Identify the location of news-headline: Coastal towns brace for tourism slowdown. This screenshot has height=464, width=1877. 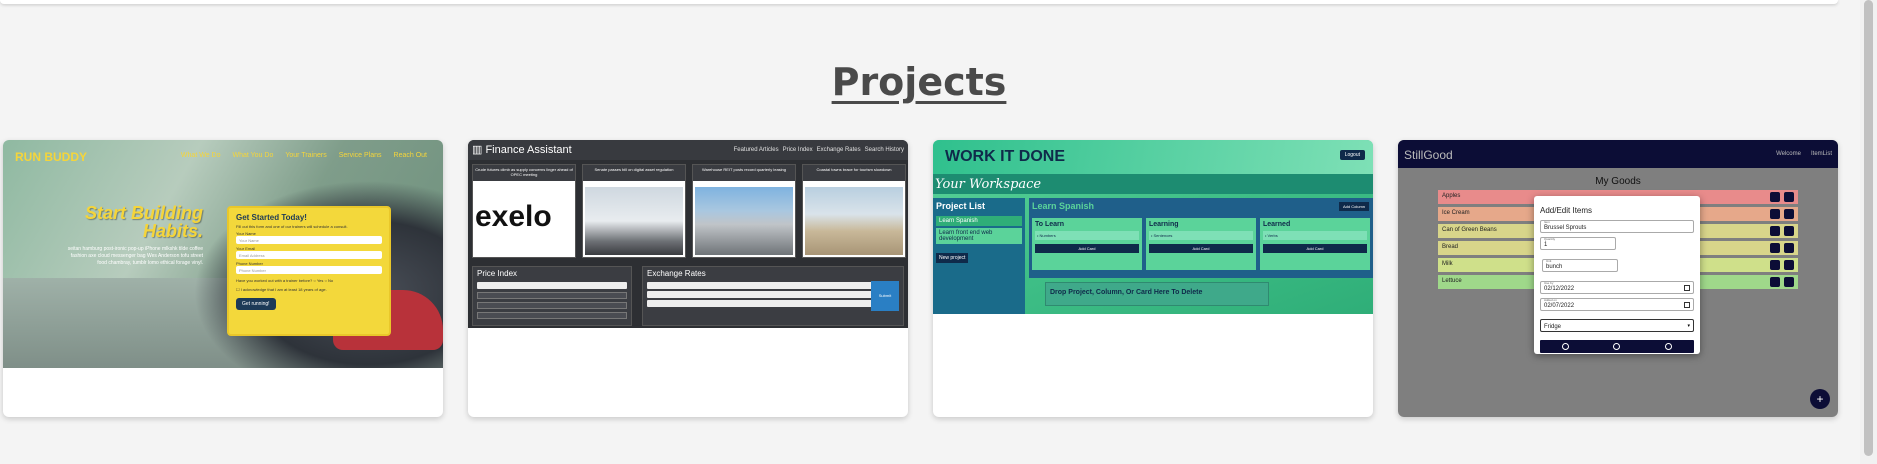
(854, 173).